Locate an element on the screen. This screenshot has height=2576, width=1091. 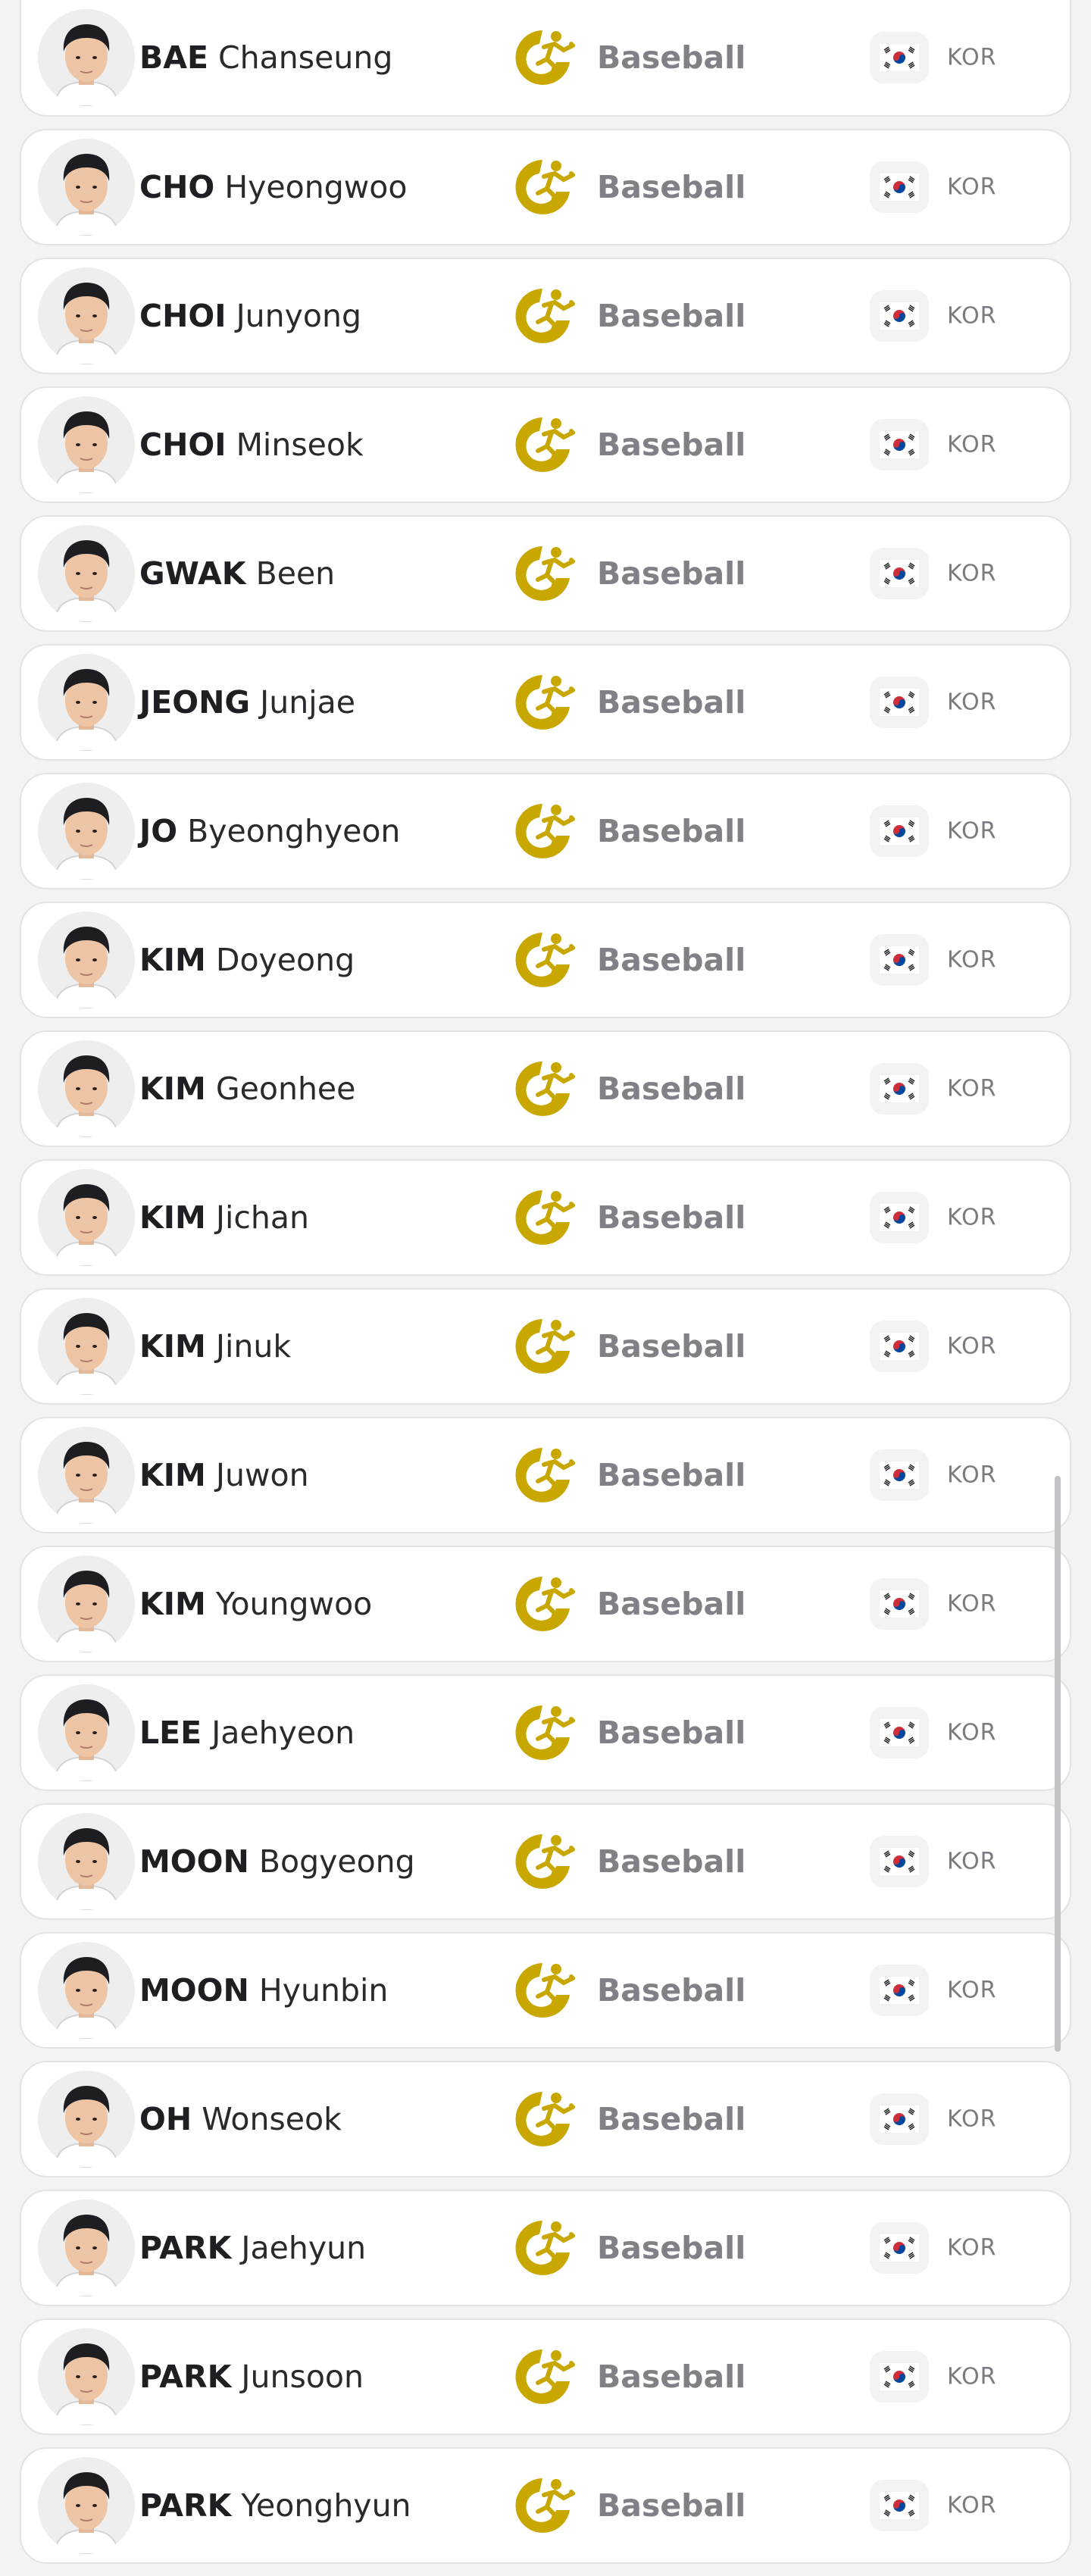
athlete-row: JEONG Junjae Baseball KOR is located at coordinates (545, 702).